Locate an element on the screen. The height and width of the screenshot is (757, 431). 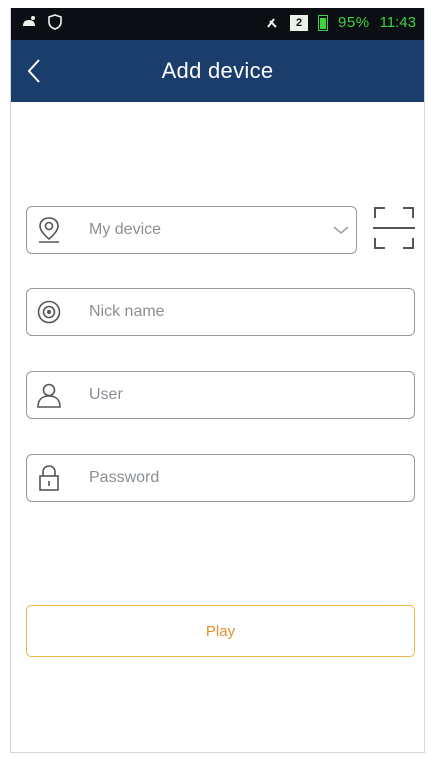
qr-scan-button is located at coordinates (394, 228).